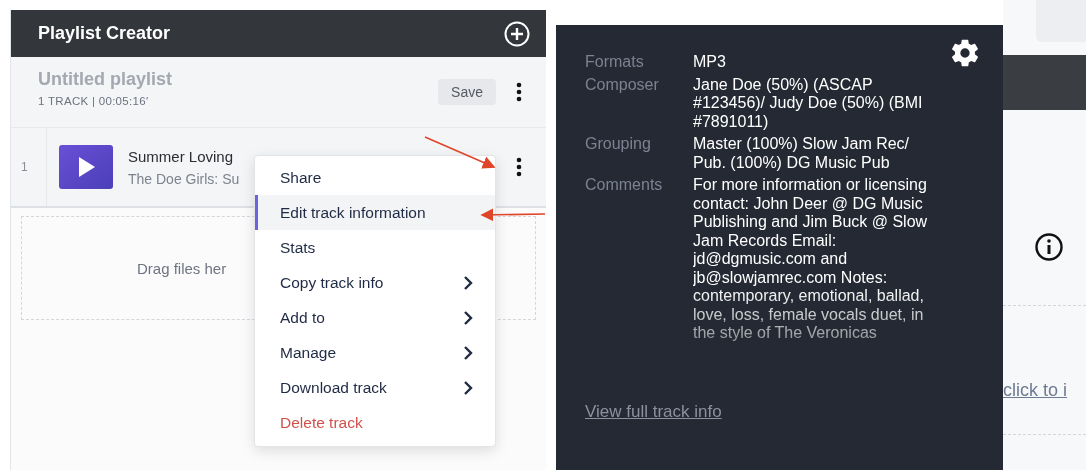  I want to click on track-number: 1, so click(29, 167).